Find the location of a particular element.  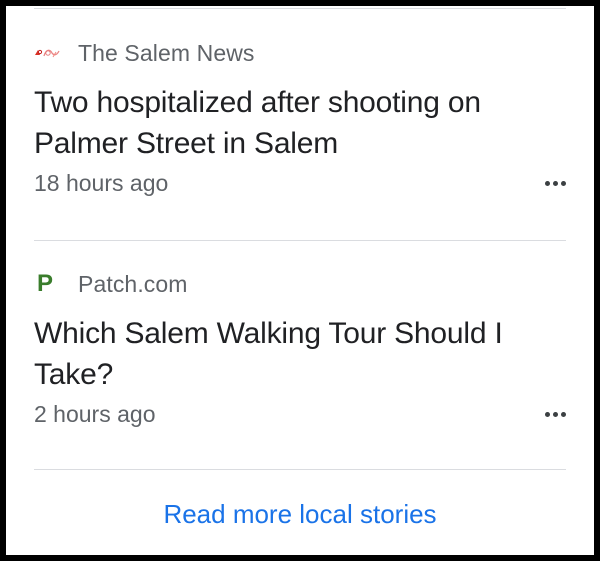

read-more-local-stories-link: Read more local stories is located at coordinates (300, 514).